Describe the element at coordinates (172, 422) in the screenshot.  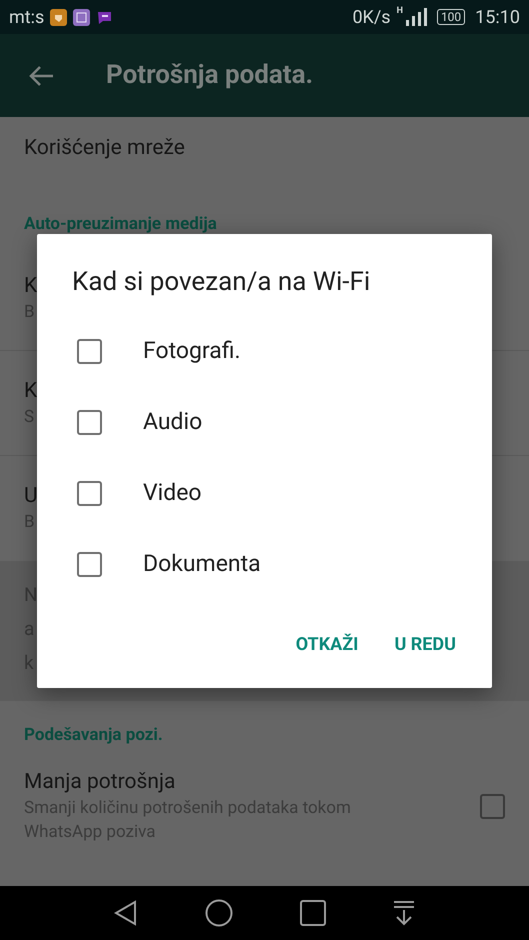
I see `option-label: Audio` at that location.